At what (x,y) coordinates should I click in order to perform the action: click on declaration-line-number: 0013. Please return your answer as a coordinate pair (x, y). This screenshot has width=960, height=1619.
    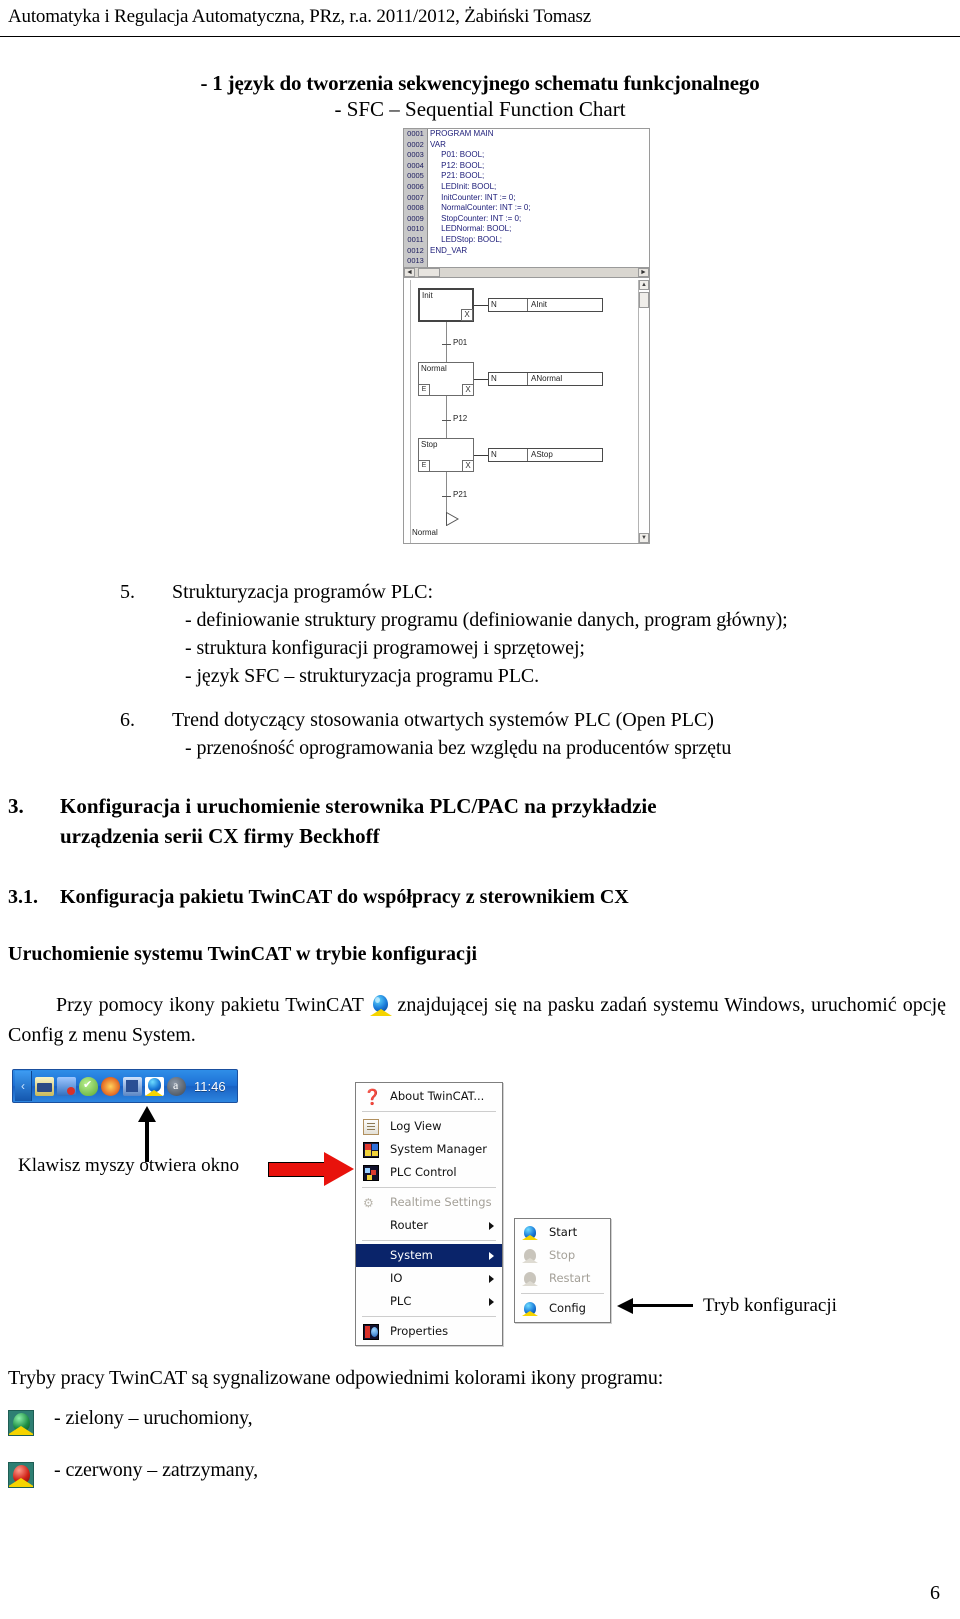
    Looking at the image, I should click on (416, 261).